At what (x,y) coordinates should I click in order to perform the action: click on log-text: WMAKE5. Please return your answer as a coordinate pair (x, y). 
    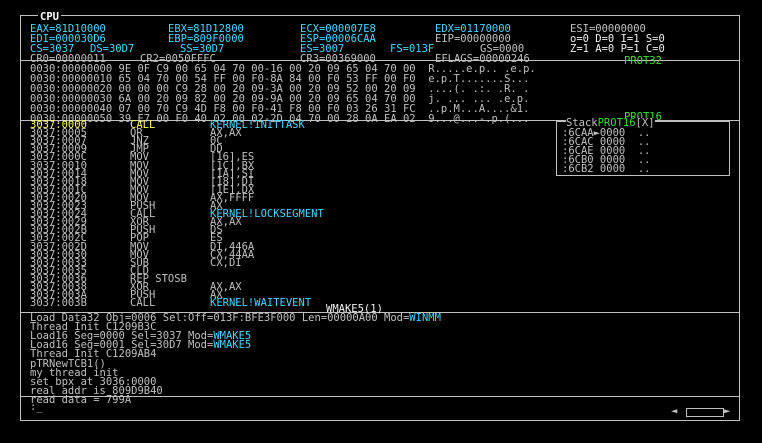
    Looking at the image, I should click on (232, 345).